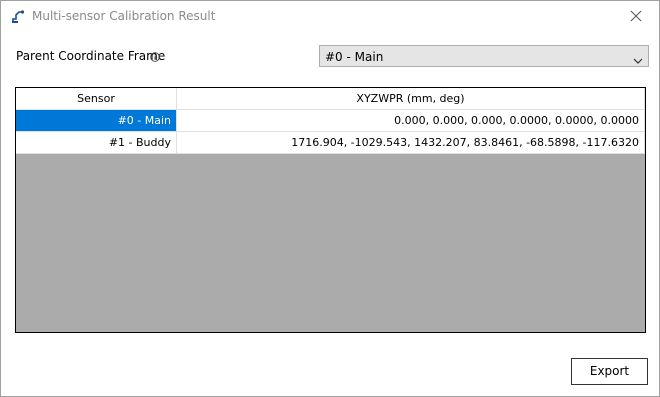  Describe the element at coordinates (638, 60) in the screenshot. I see `chevron-down-icon` at that location.